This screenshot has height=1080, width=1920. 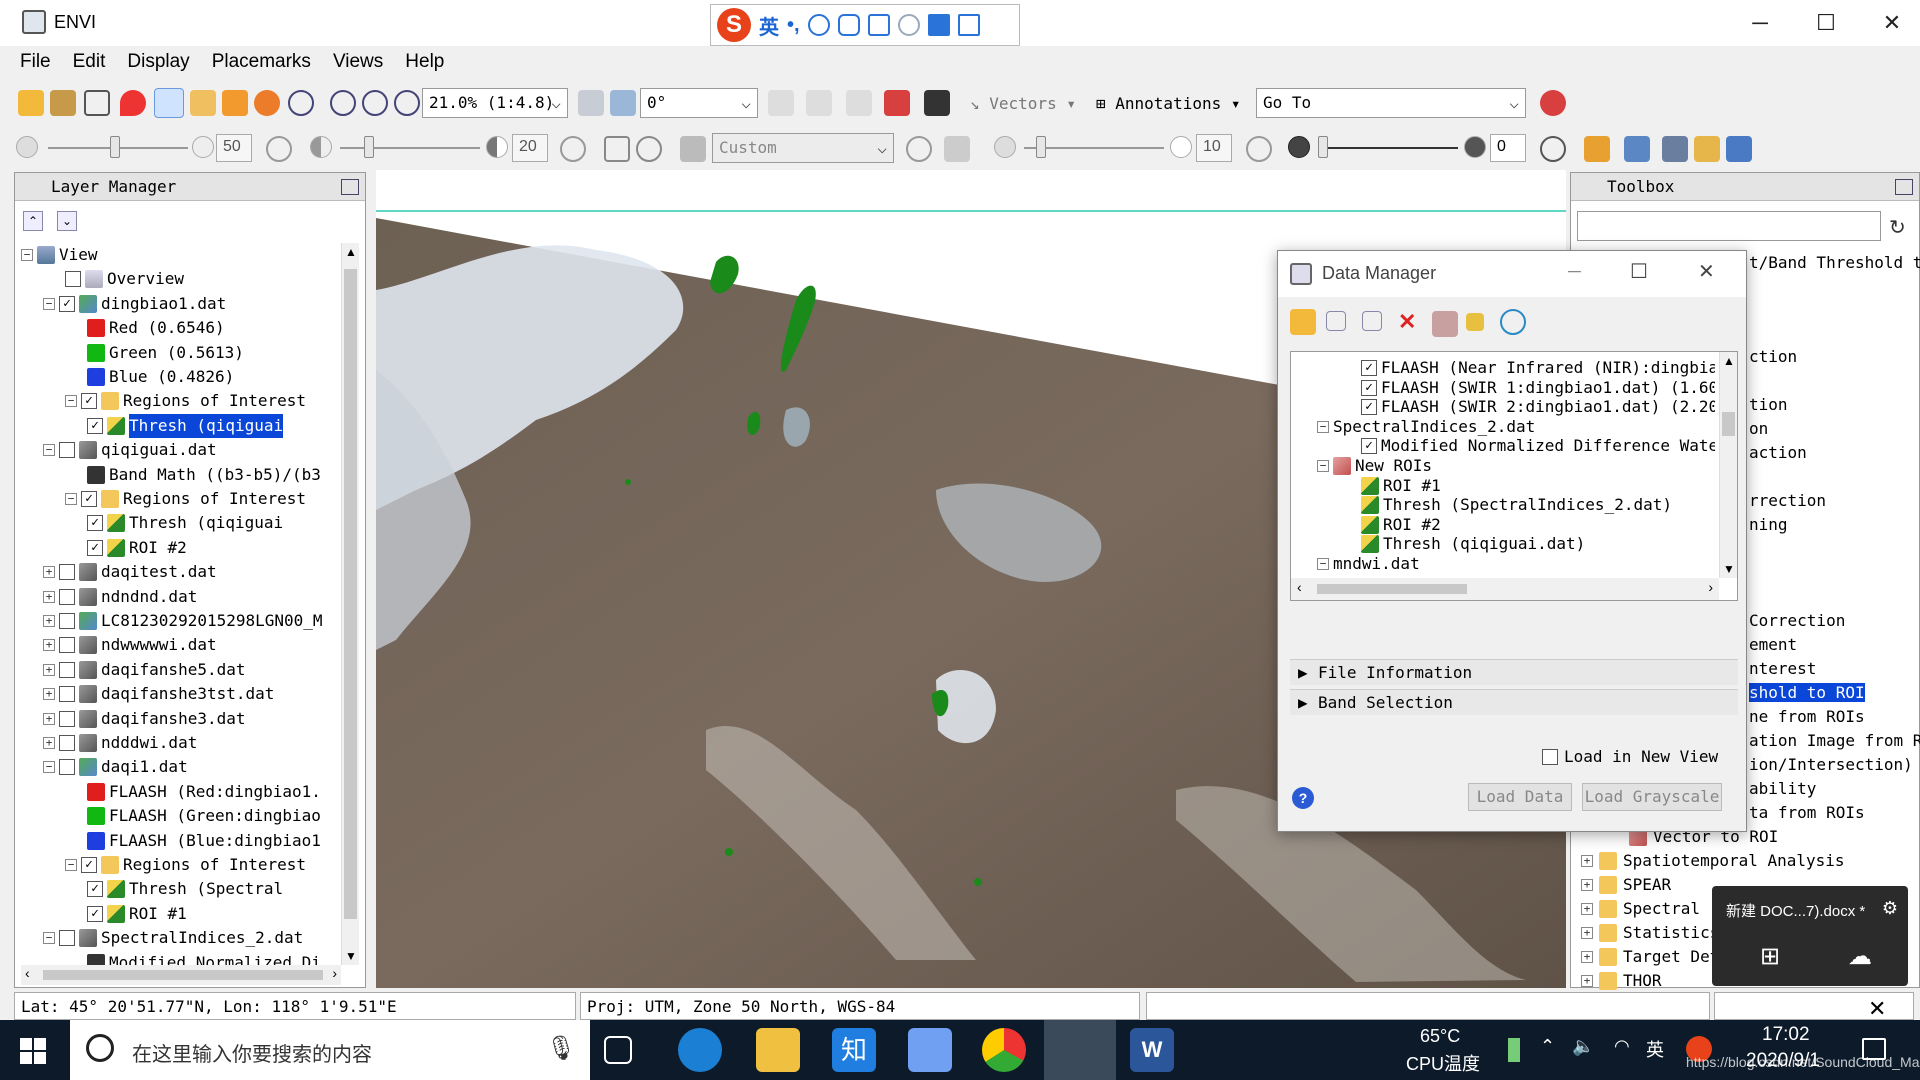 What do you see at coordinates (203, 103) in the screenshot?
I see `pan-hand-icon` at bounding box center [203, 103].